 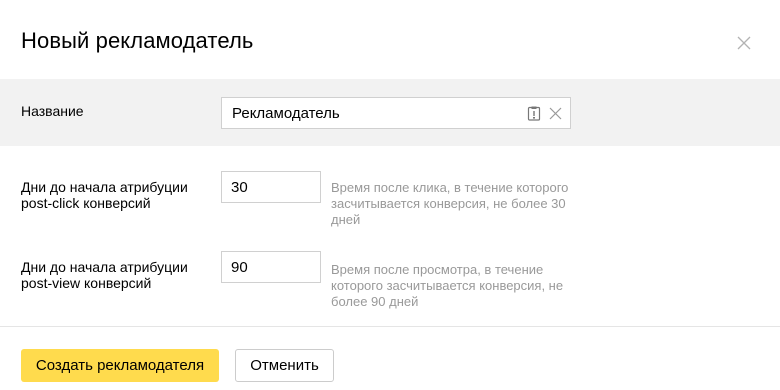 I want to click on post-click-hint-line1: Время после клика, в течение которого, so click(x=450, y=187).